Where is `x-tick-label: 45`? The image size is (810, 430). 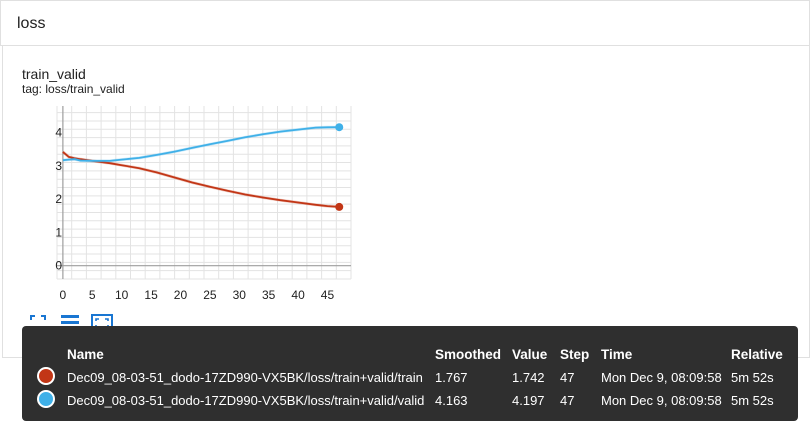 x-tick-label: 45 is located at coordinates (328, 295).